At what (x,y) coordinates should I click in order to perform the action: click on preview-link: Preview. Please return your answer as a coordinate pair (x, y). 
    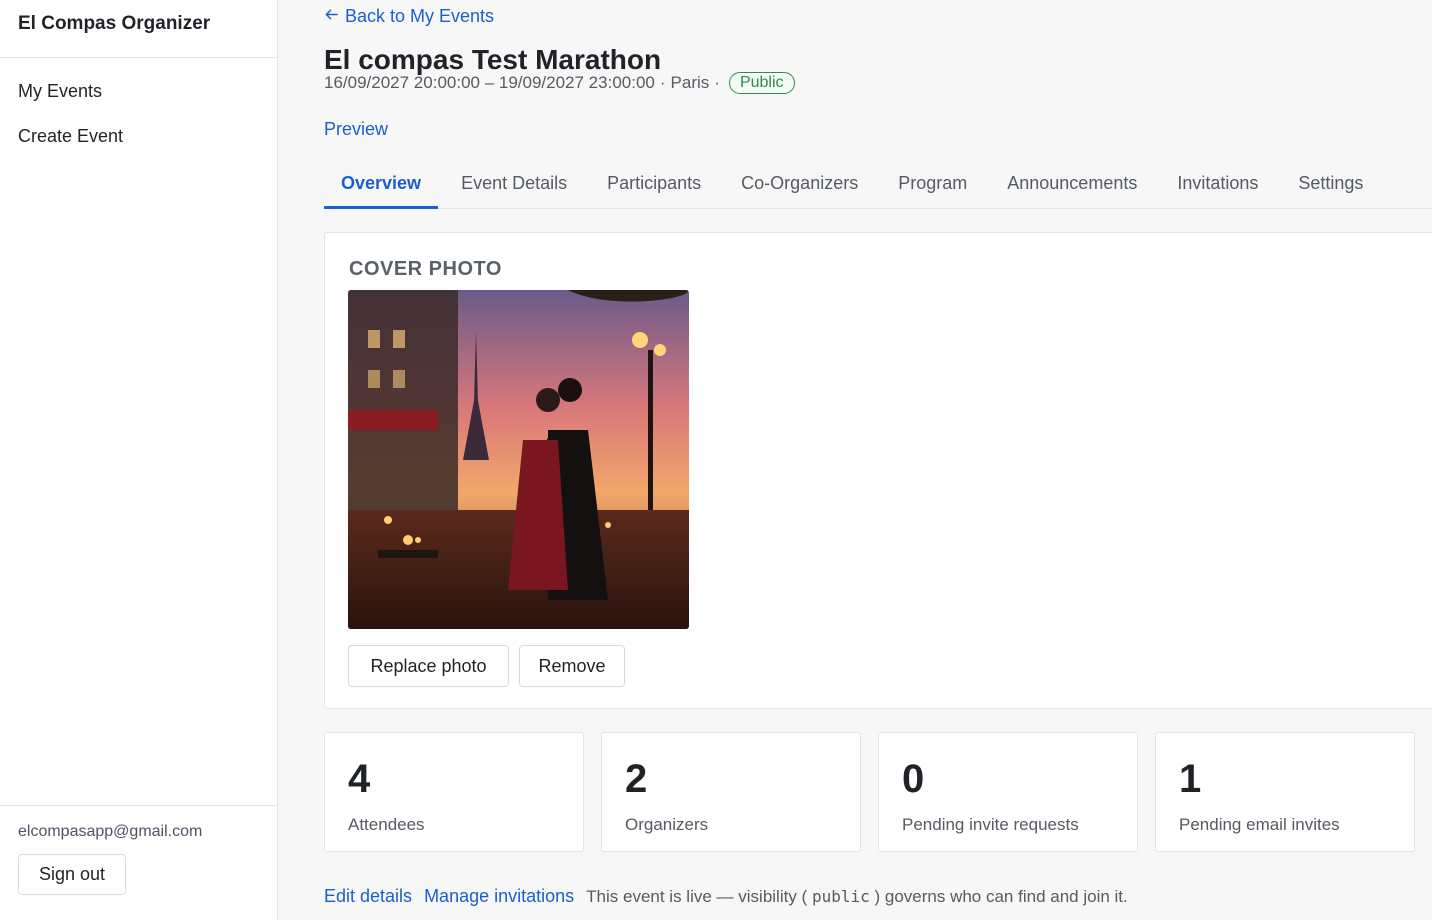
    Looking at the image, I should click on (356, 129).